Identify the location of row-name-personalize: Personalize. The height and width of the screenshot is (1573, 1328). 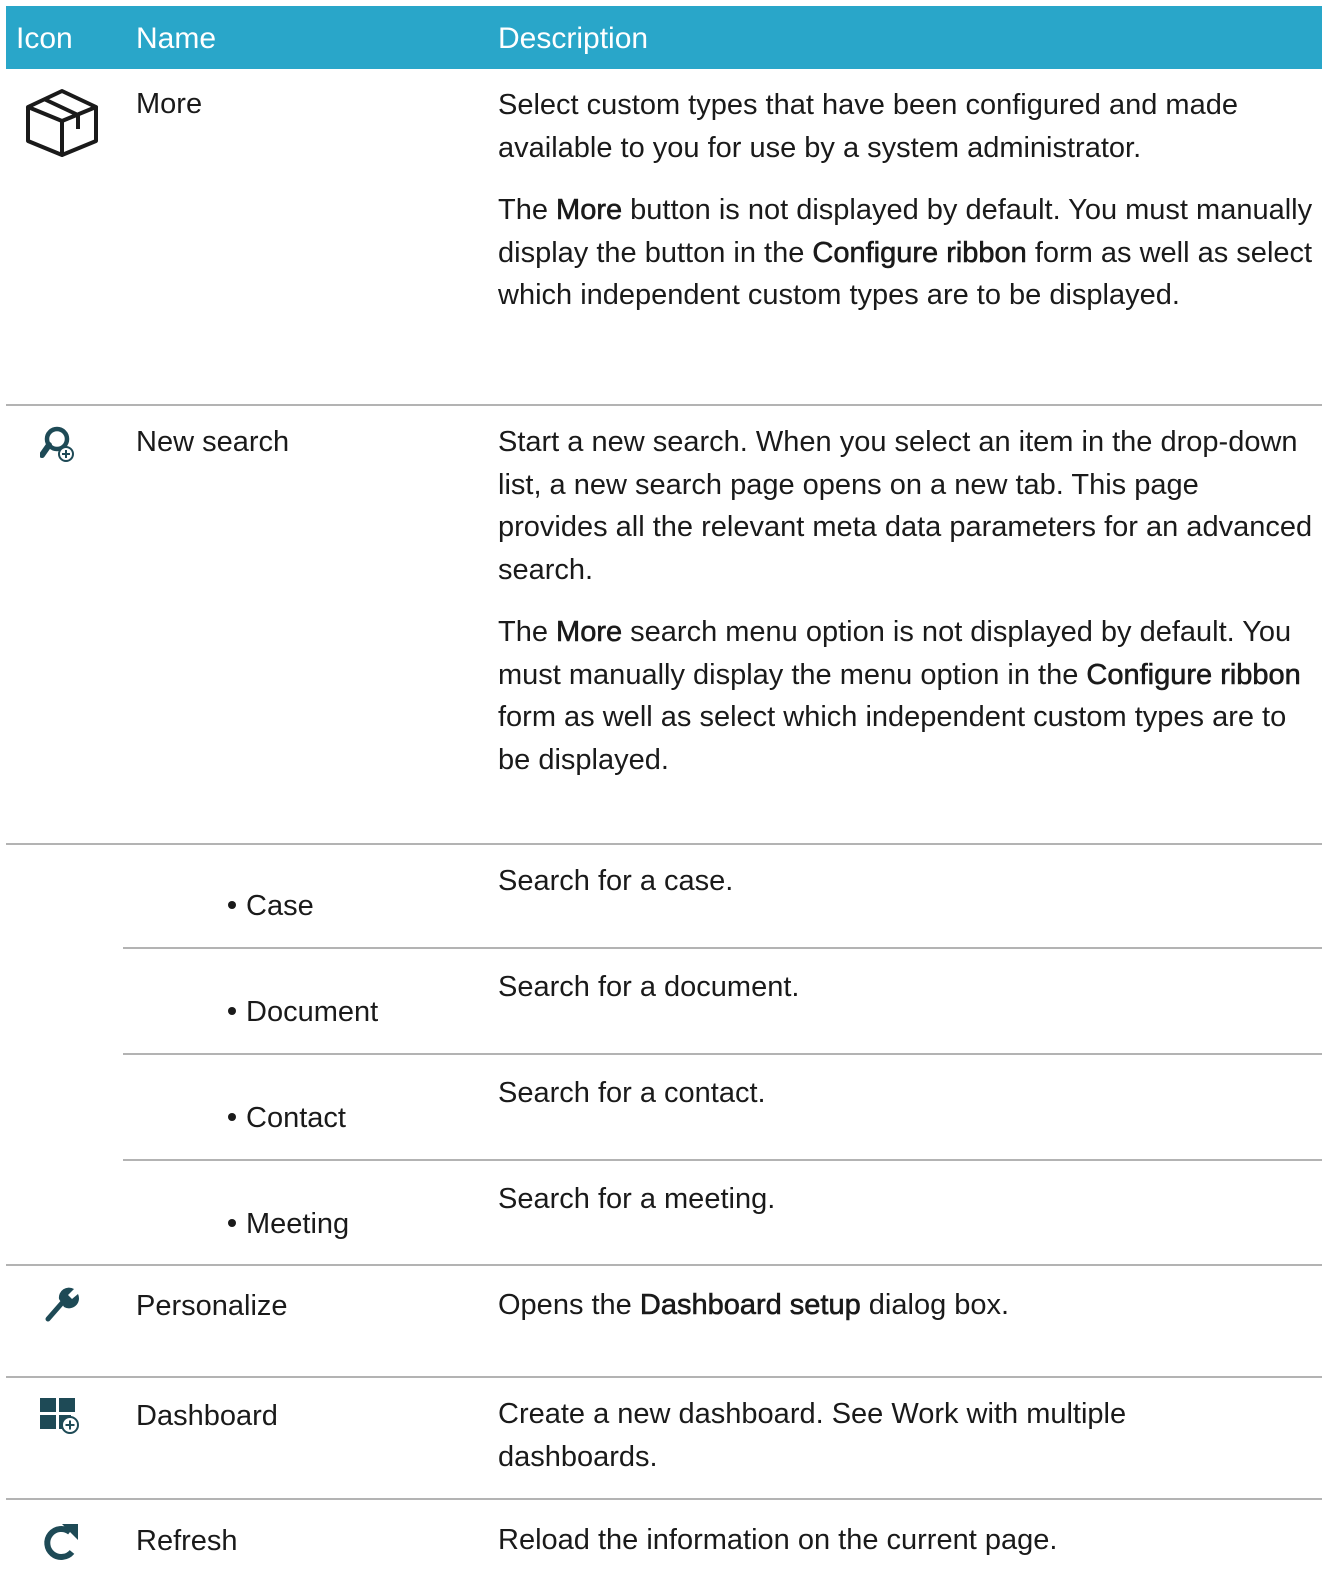
(212, 1306).